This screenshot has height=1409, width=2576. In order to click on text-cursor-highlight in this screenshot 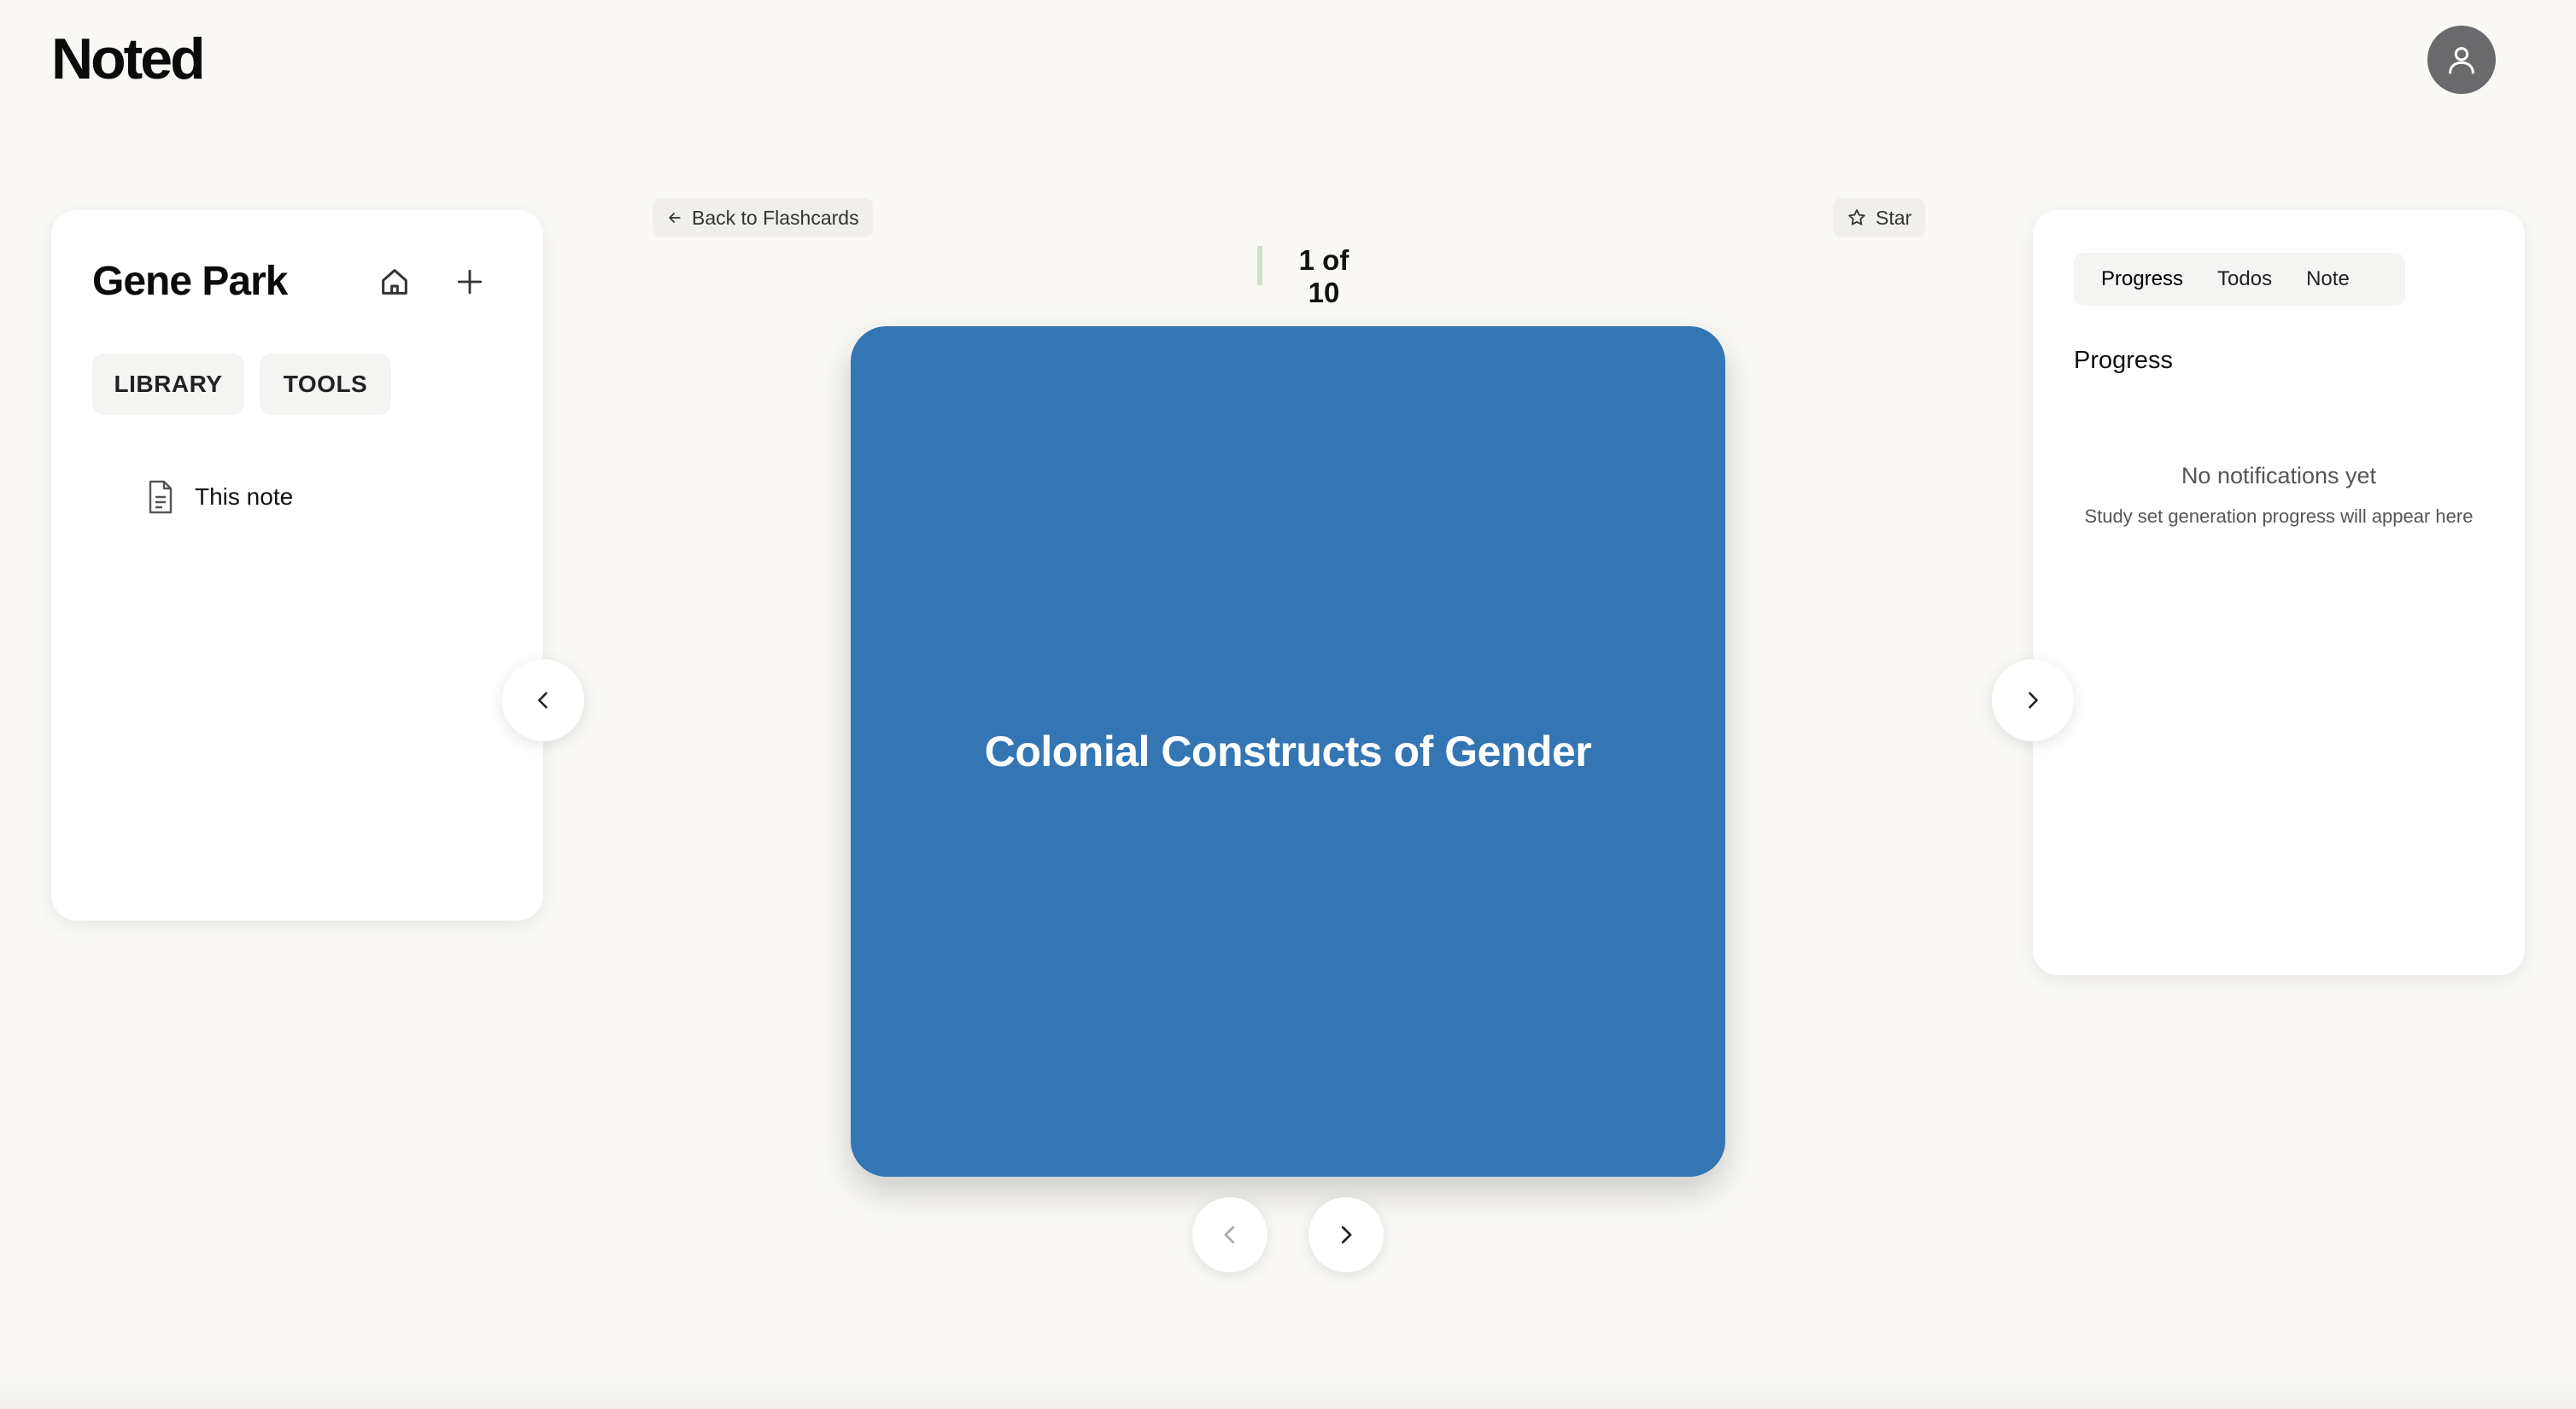, I will do `click(1259, 265)`.